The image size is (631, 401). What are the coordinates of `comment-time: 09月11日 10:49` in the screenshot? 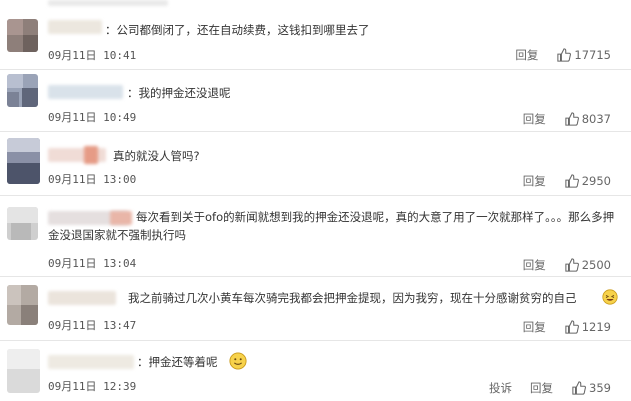 It's located at (92, 117).